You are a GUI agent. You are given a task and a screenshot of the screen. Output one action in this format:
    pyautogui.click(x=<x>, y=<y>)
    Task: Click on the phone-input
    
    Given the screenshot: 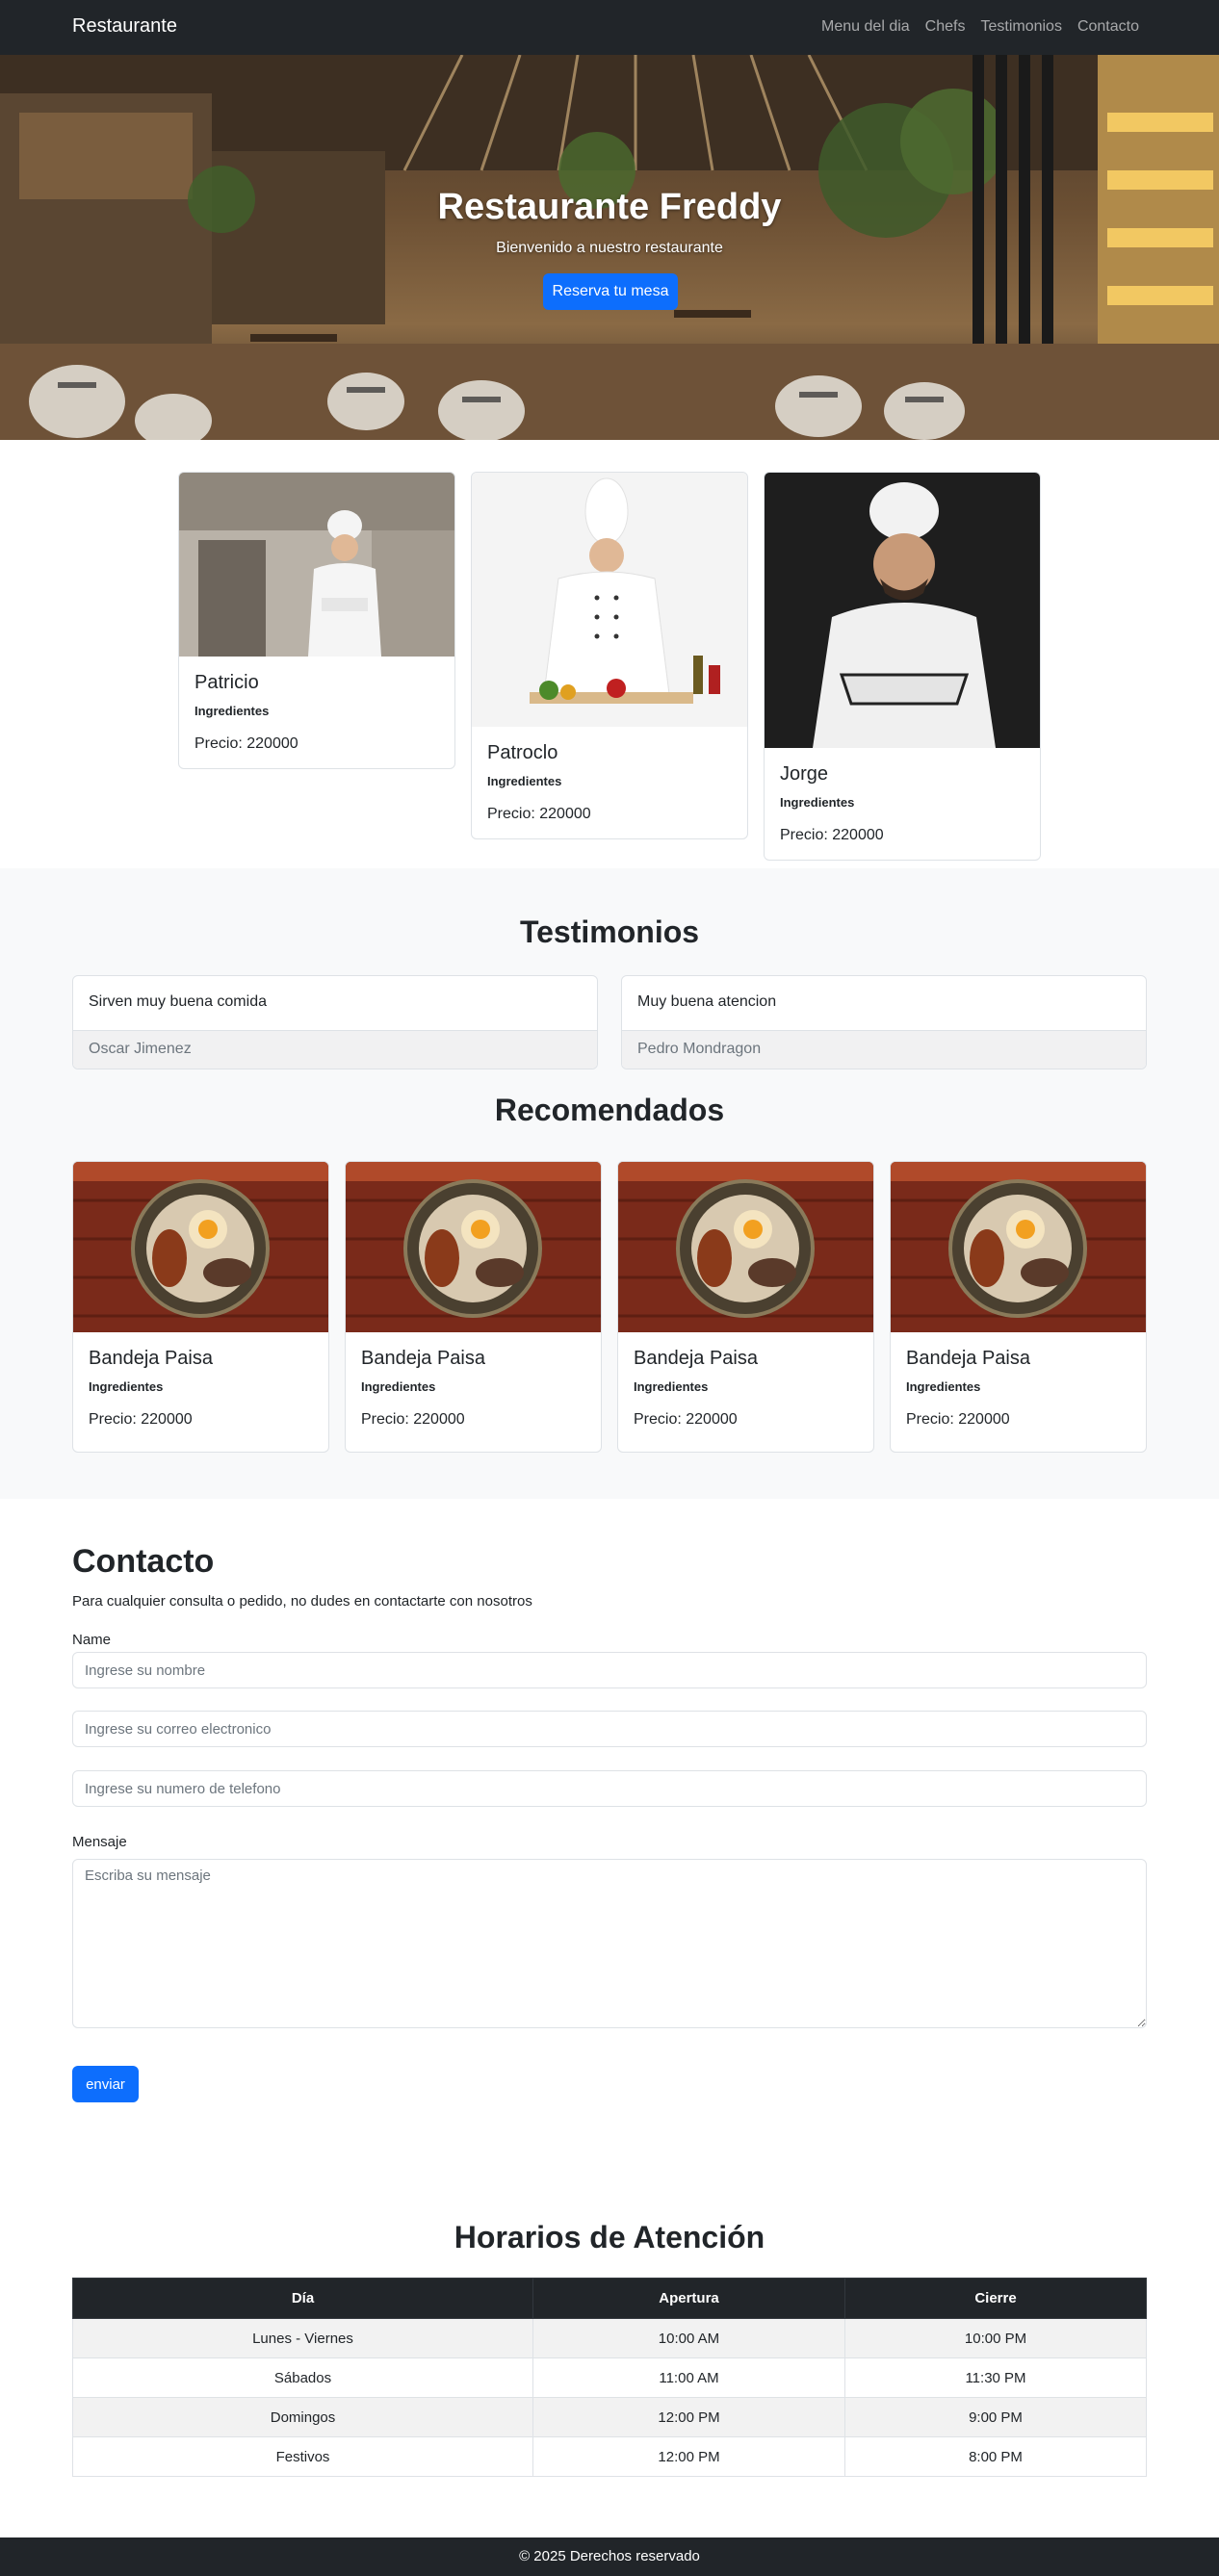 What is the action you would take?
    pyautogui.click(x=609, y=1788)
    